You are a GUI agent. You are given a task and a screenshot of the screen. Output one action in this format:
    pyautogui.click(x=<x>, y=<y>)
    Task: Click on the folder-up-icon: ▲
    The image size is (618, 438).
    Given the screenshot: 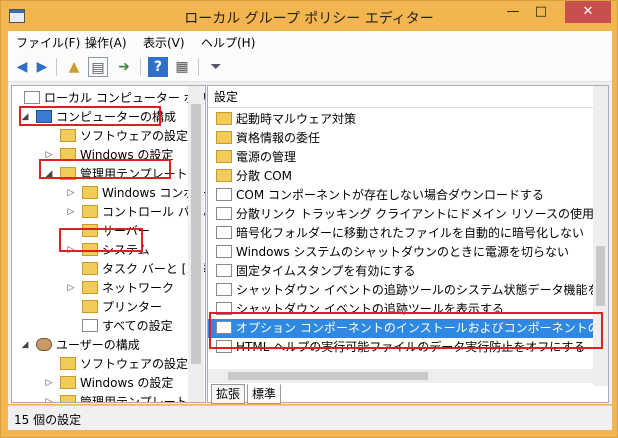 What is the action you would take?
    pyautogui.click(x=74, y=67)
    